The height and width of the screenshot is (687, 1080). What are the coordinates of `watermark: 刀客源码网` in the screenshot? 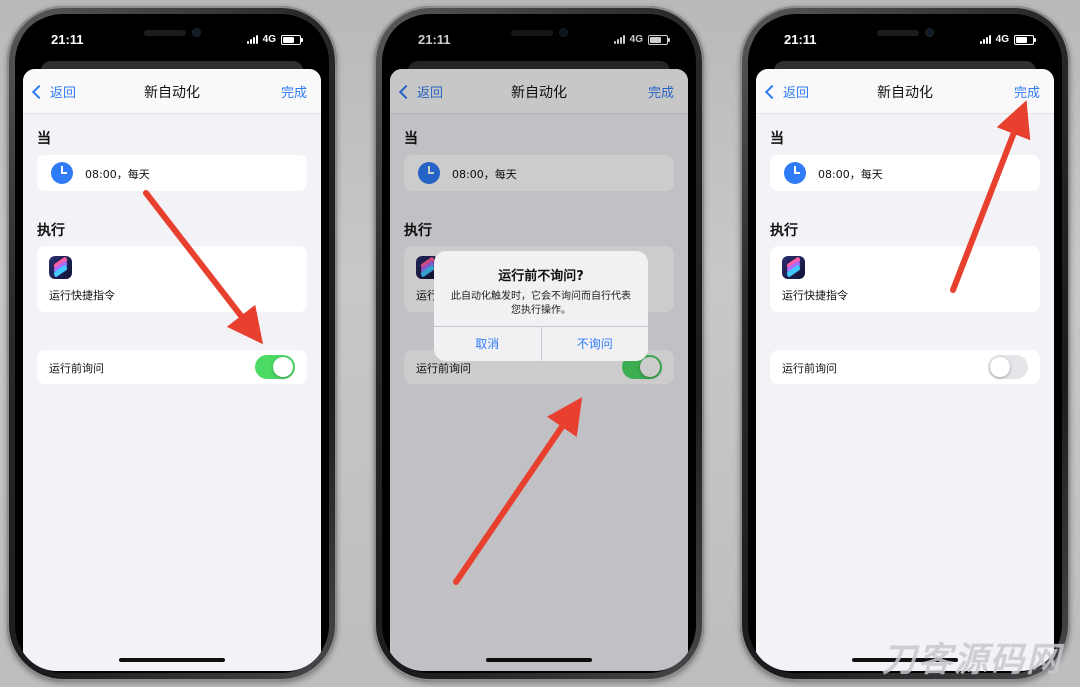 It's located at (972, 660).